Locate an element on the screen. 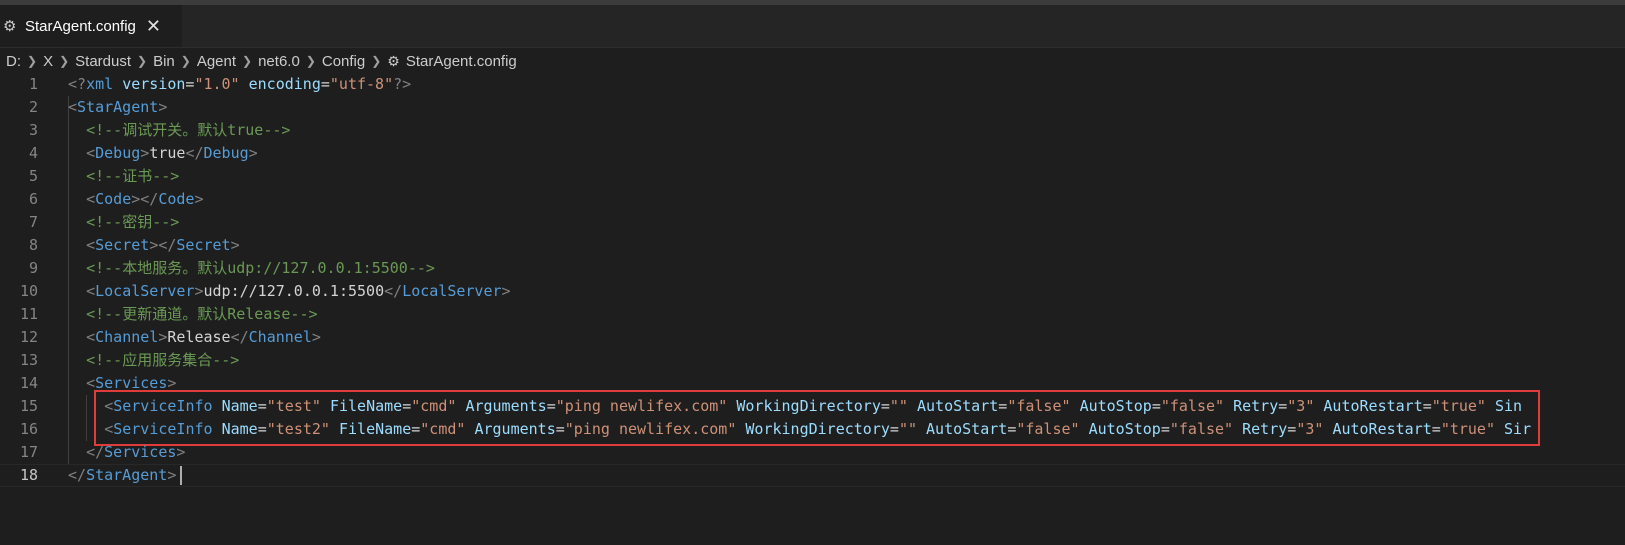  code-token: "utf-8" is located at coordinates (361, 84).